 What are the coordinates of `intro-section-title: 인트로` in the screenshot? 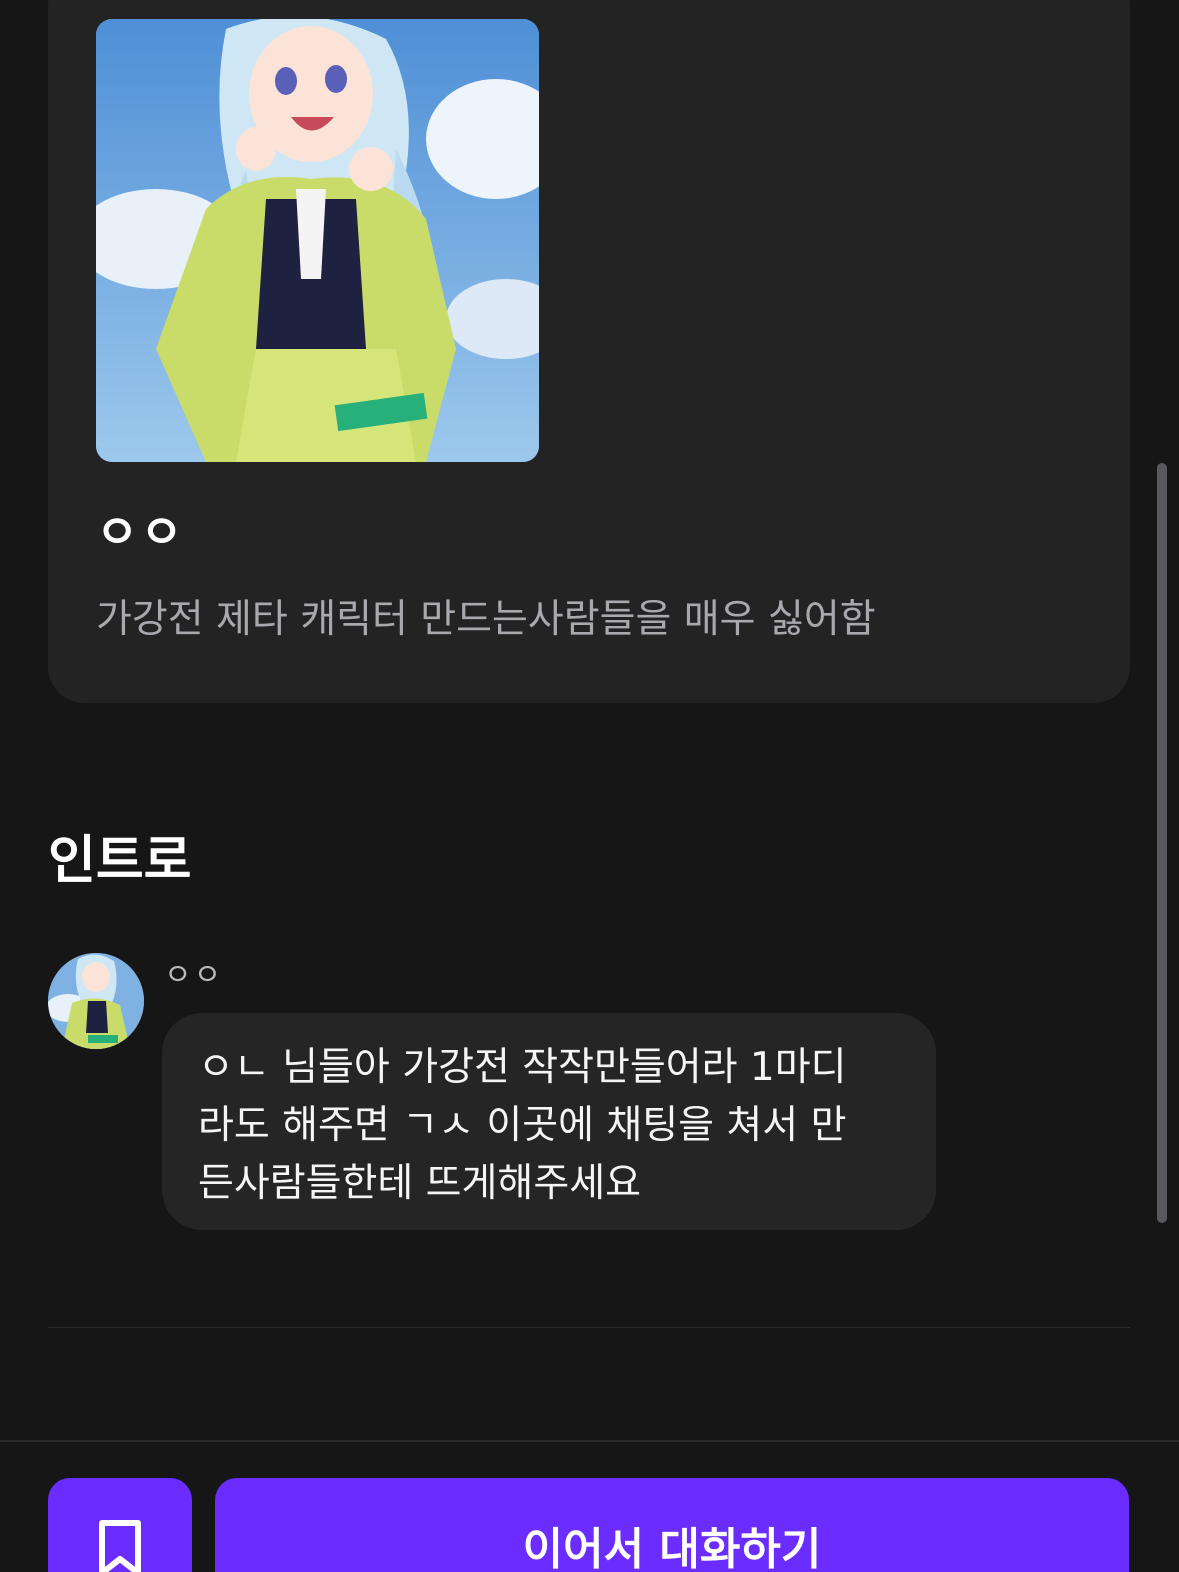 It's located at (120, 861).